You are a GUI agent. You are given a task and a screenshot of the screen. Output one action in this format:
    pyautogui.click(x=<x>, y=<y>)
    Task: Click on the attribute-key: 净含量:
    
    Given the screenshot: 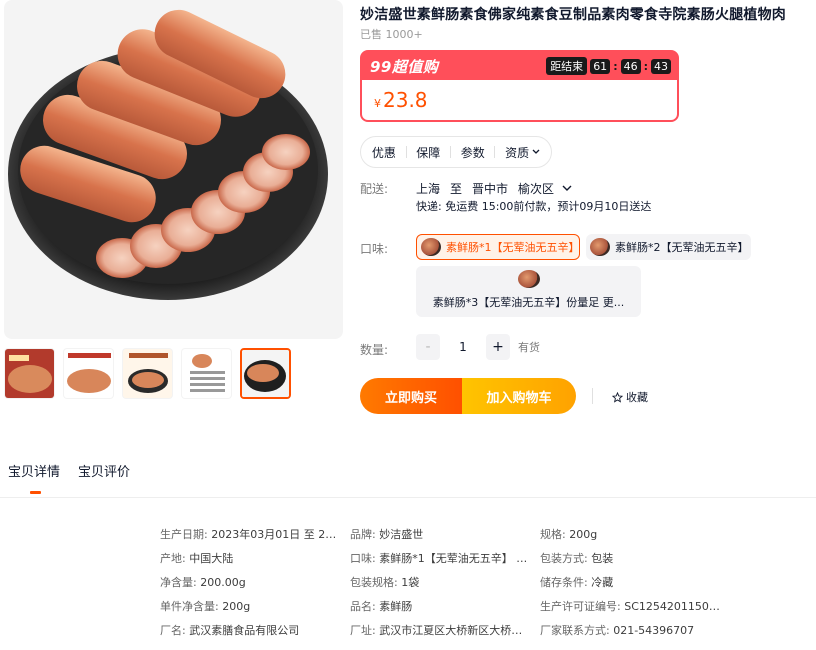 What is the action you would take?
    pyautogui.click(x=178, y=582)
    